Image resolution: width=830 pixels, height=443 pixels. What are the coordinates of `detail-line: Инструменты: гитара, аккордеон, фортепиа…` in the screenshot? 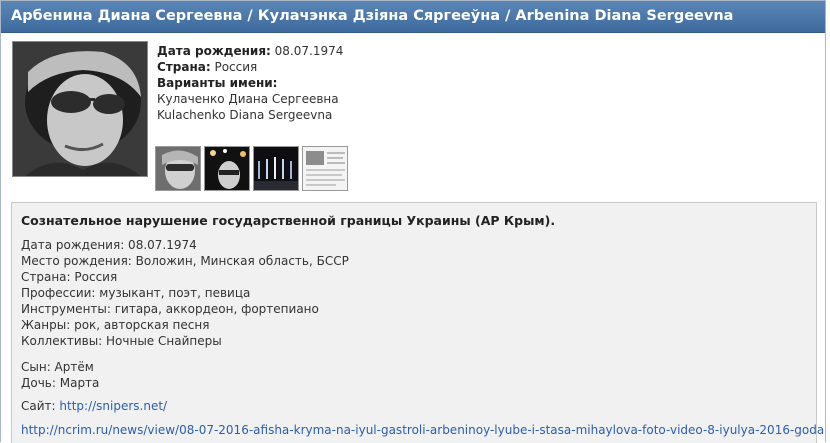 It's located at (170, 309).